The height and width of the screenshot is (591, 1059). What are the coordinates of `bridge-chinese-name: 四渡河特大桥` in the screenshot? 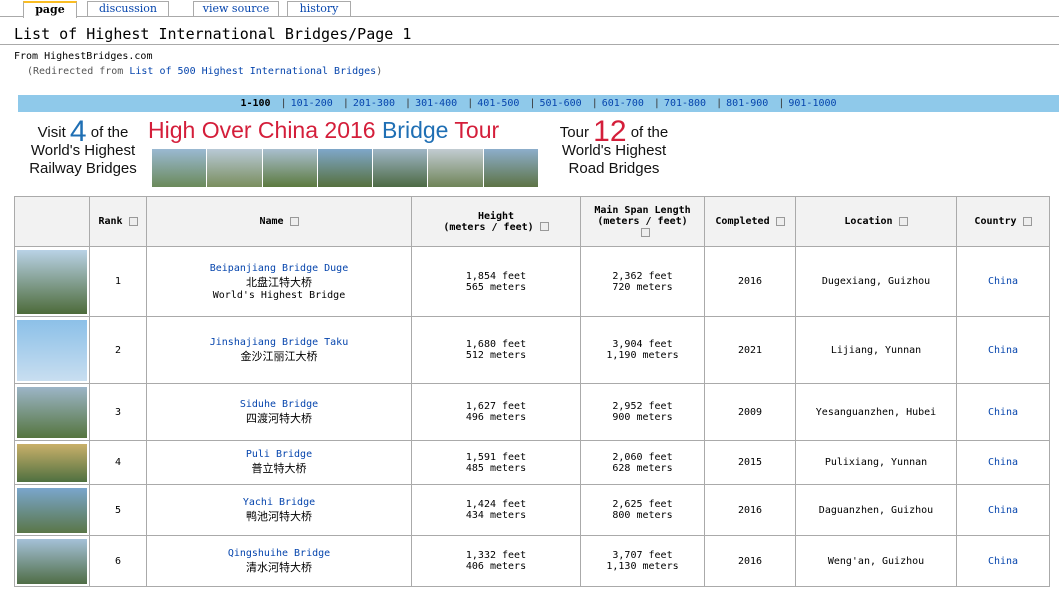 It's located at (279, 418).